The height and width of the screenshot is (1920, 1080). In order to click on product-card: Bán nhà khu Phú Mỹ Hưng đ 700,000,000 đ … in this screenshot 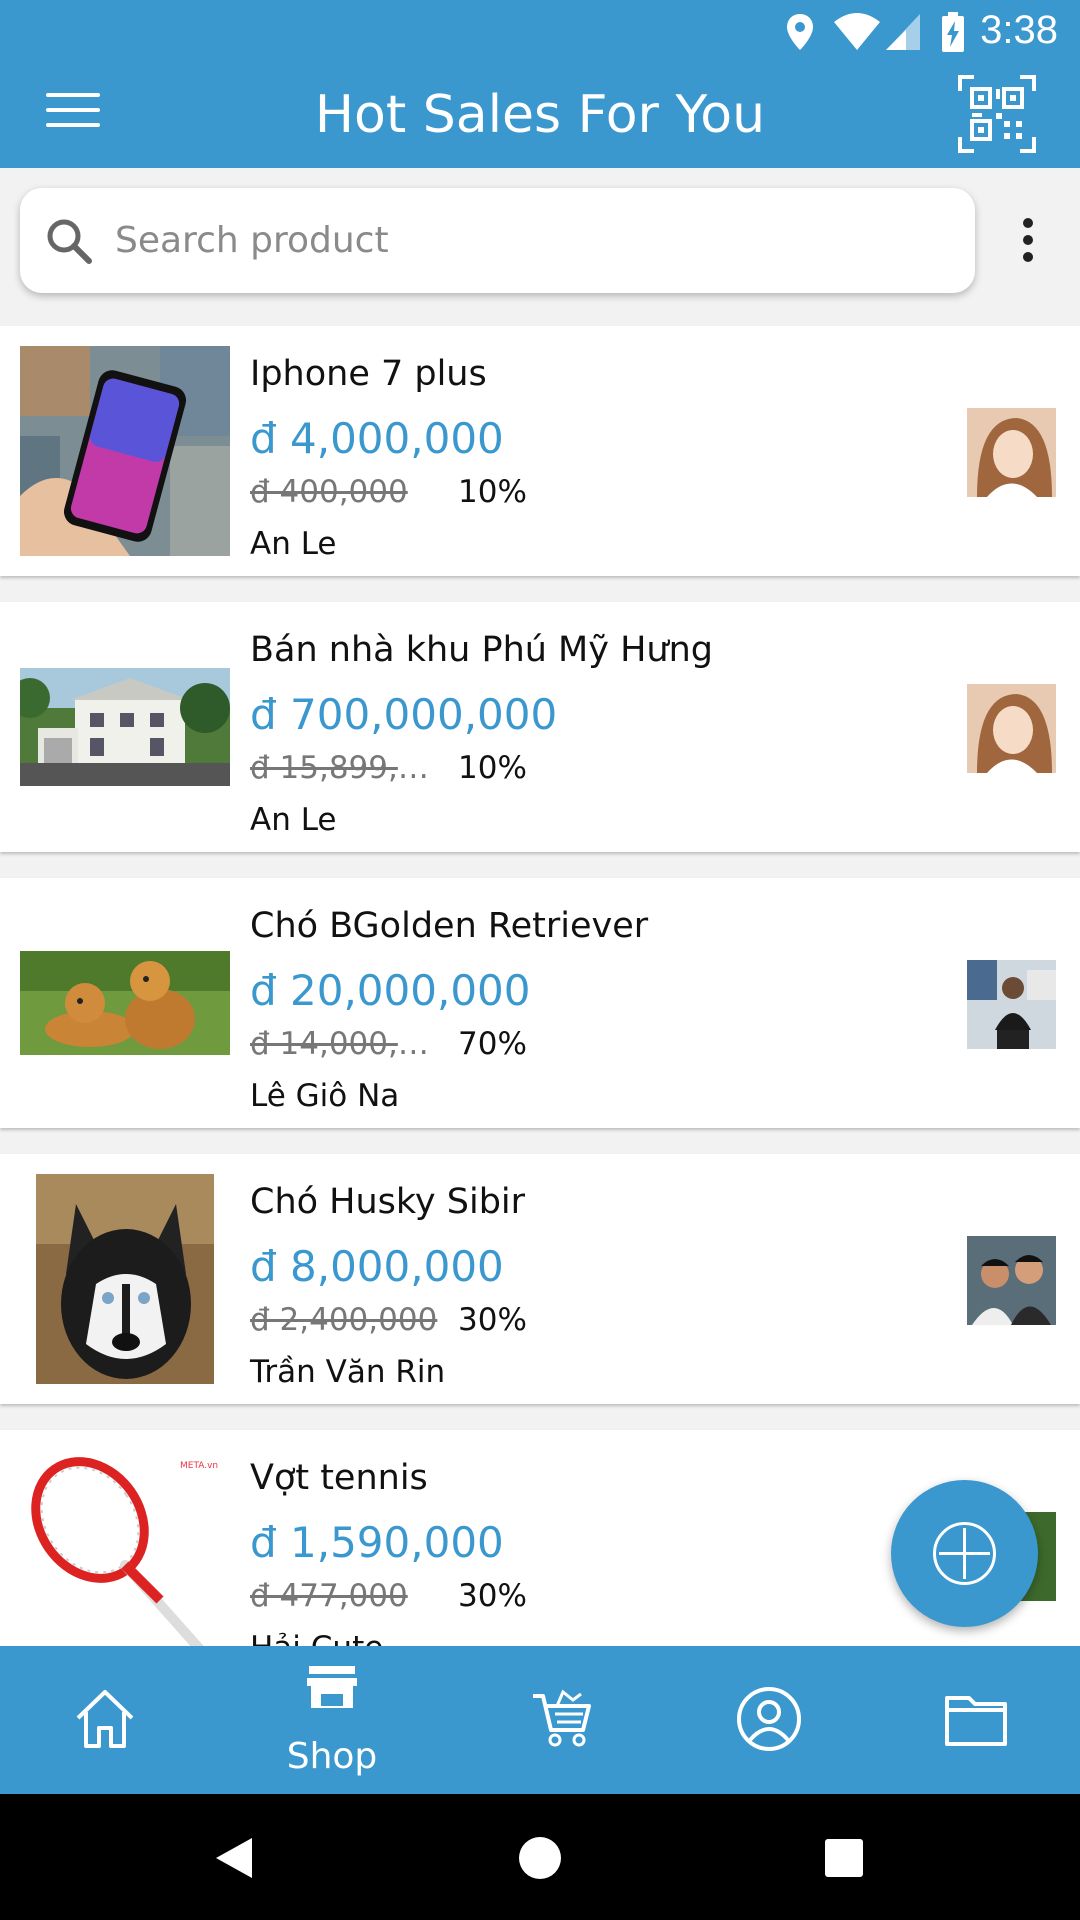, I will do `click(540, 727)`.